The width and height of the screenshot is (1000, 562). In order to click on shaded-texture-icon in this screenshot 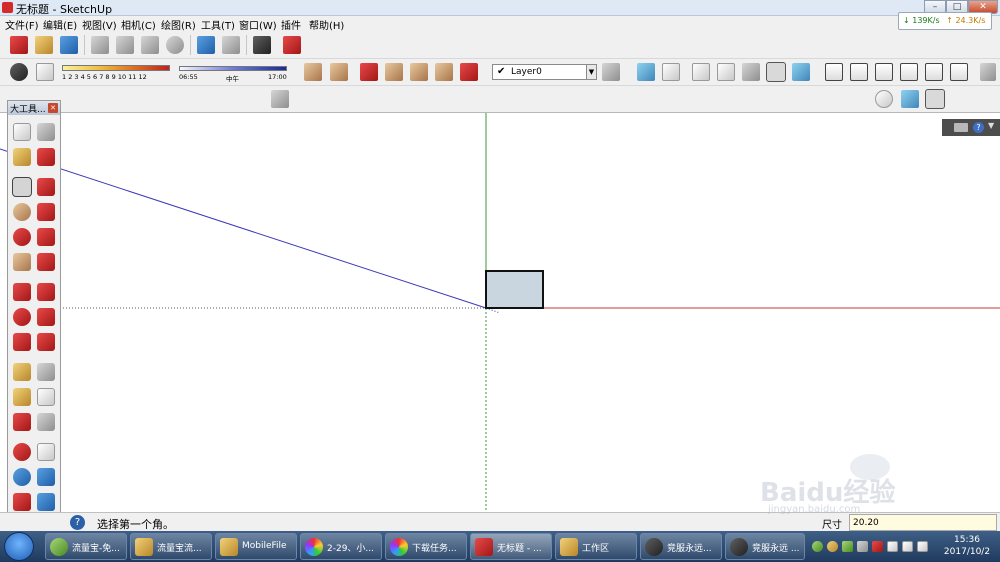, I will do `click(469, 72)`.